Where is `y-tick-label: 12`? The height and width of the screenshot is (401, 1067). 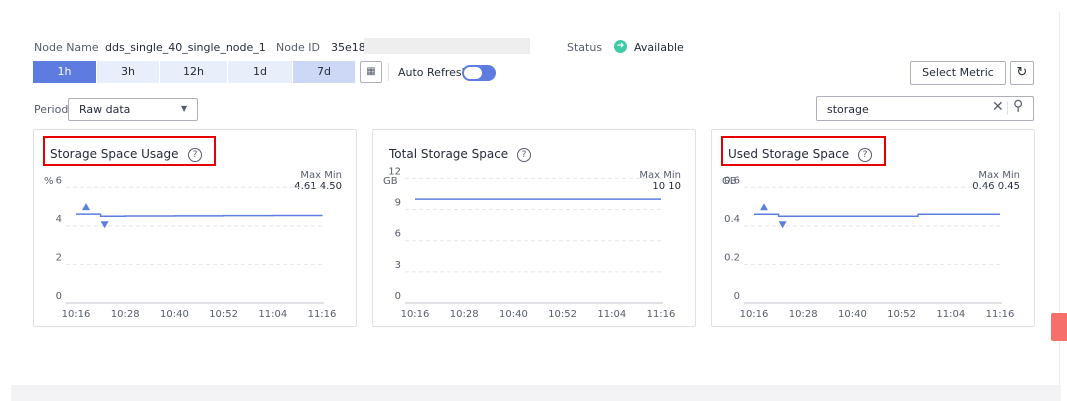
y-tick-label: 12 is located at coordinates (394, 171).